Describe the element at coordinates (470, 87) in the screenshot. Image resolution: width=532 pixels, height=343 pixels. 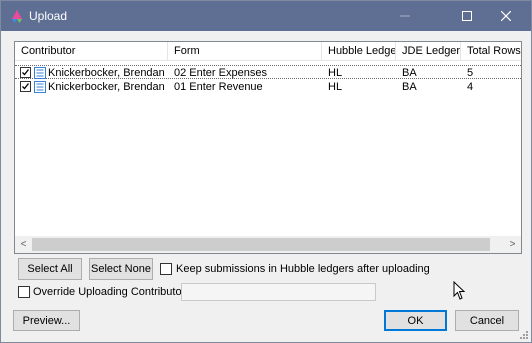
I see `cell-total-rows: 4` at that location.